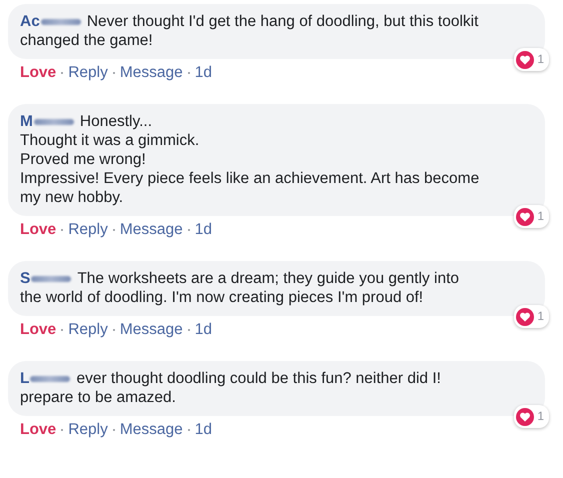 The width and height of the screenshot is (563, 478). What do you see at coordinates (250, 31) in the screenshot?
I see `comment-text: Ac Never thought I'd get the hang of doodling, but this toolkit changed the game!` at bounding box center [250, 31].